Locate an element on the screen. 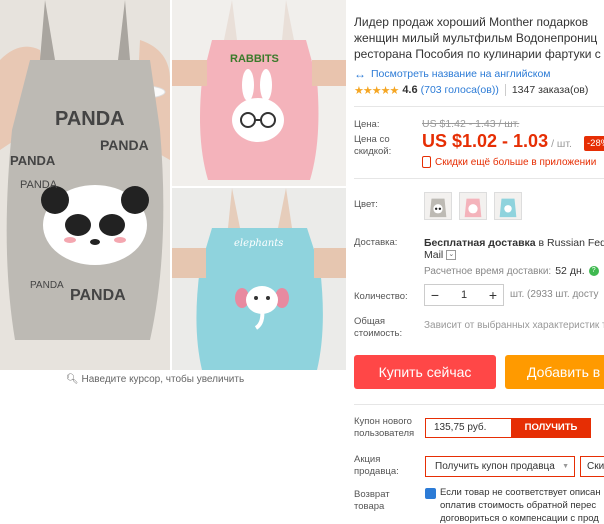 The image size is (604, 524). discount-price: US $1.02 - 1.03/ шт. is located at coordinates (497, 141).